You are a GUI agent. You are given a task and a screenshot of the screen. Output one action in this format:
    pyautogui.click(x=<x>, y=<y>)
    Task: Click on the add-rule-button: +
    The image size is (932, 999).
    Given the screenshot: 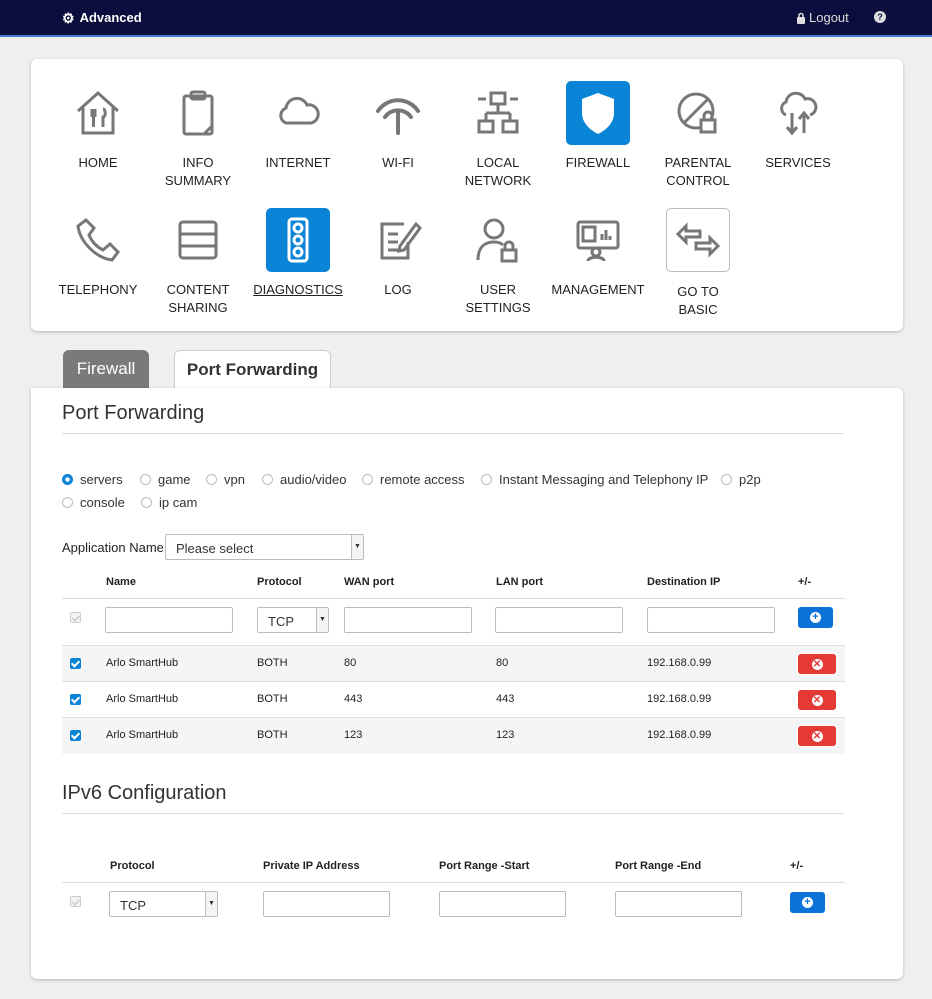 What is the action you would take?
    pyautogui.click(x=815, y=617)
    